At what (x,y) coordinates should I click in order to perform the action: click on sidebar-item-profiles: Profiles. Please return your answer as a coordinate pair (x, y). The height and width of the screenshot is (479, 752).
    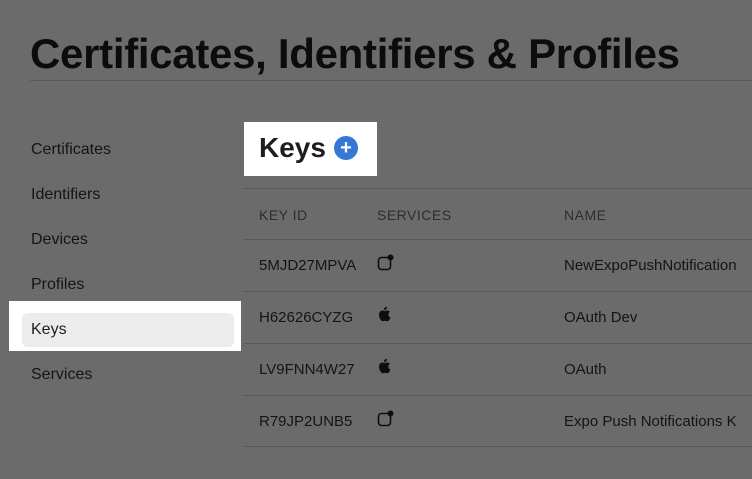
    Looking at the image, I should click on (128, 285).